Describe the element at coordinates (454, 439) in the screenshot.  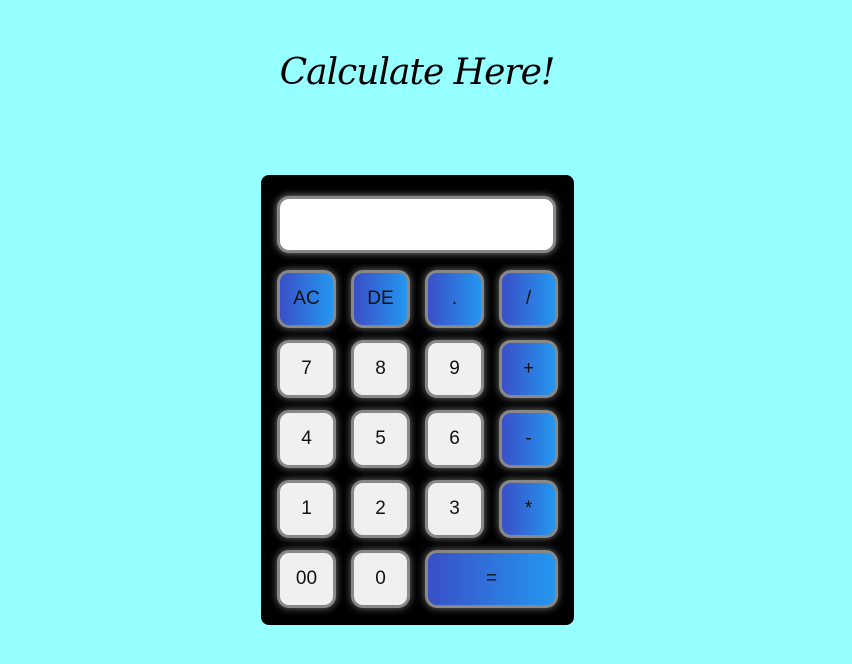
I see `digit-6-button: 6` at that location.